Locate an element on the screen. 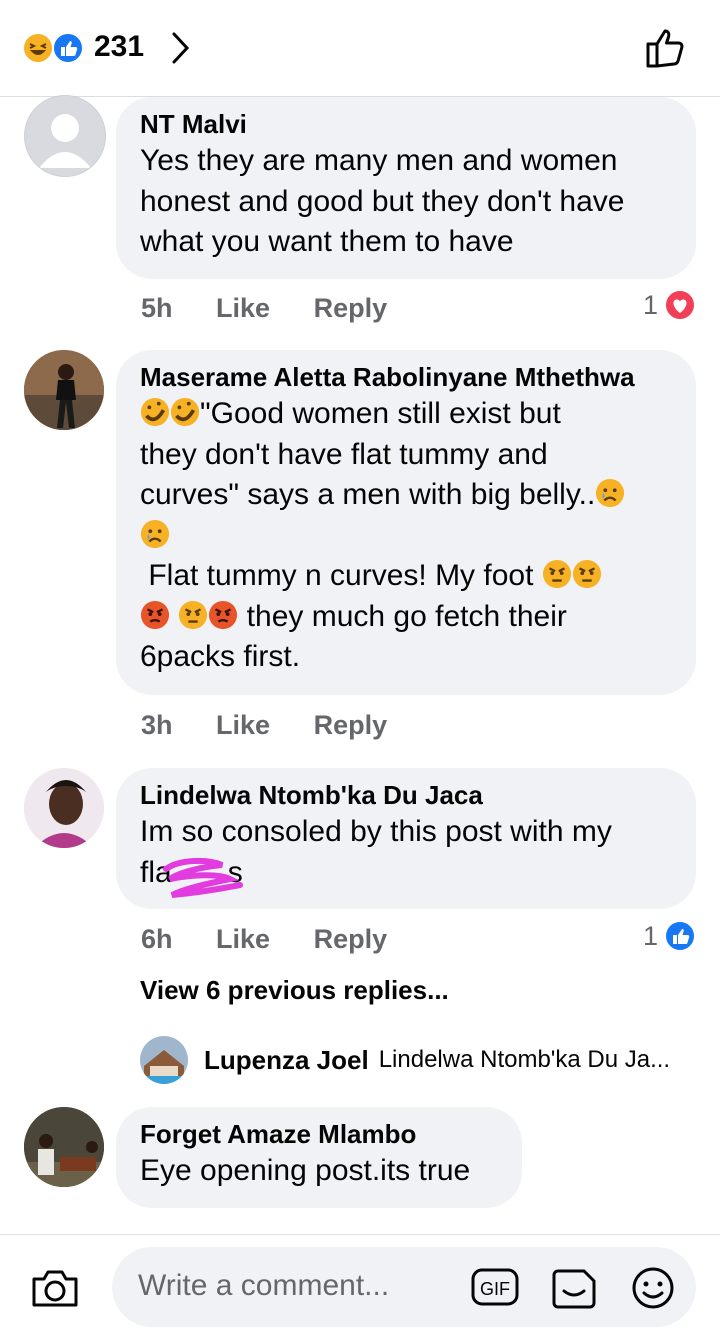  comment-author: Maserame Aletta Rabolinyane Mthethwa is located at coordinates (406, 377).